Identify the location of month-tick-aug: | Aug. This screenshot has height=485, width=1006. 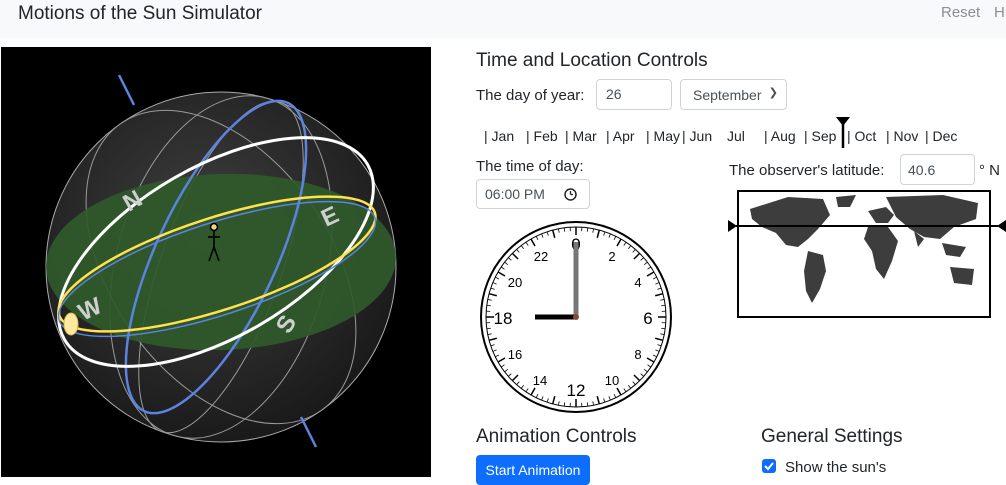
(780, 136).